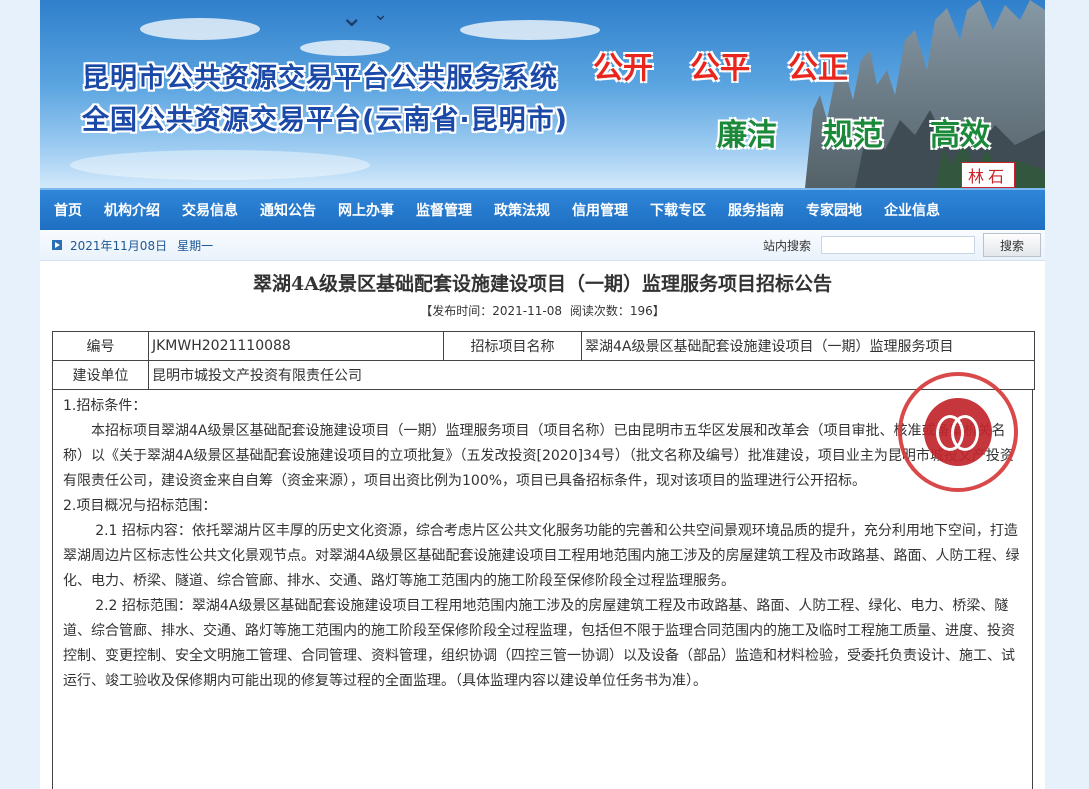 The image size is (1089, 789). I want to click on nav-item-supervision: 监督管理, so click(444, 210).